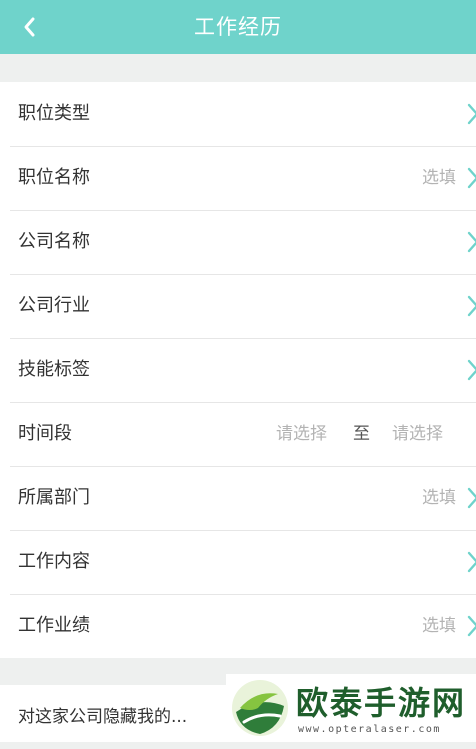 Image resolution: width=476 pixels, height=749 pixels. I want to click on time-period-label: 时间段, so click(45, 433).